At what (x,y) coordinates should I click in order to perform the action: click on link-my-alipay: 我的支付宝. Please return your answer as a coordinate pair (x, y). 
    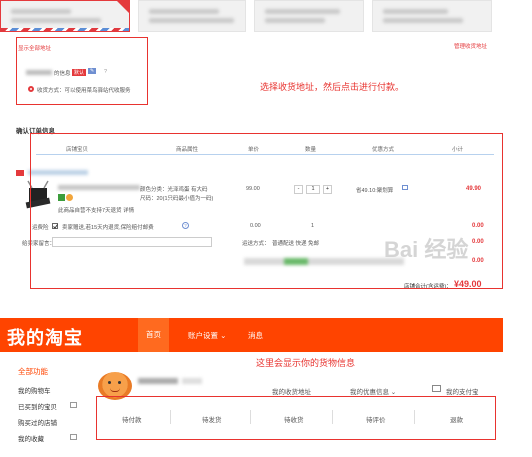
    Looking at the image, I should click on (462, 391).